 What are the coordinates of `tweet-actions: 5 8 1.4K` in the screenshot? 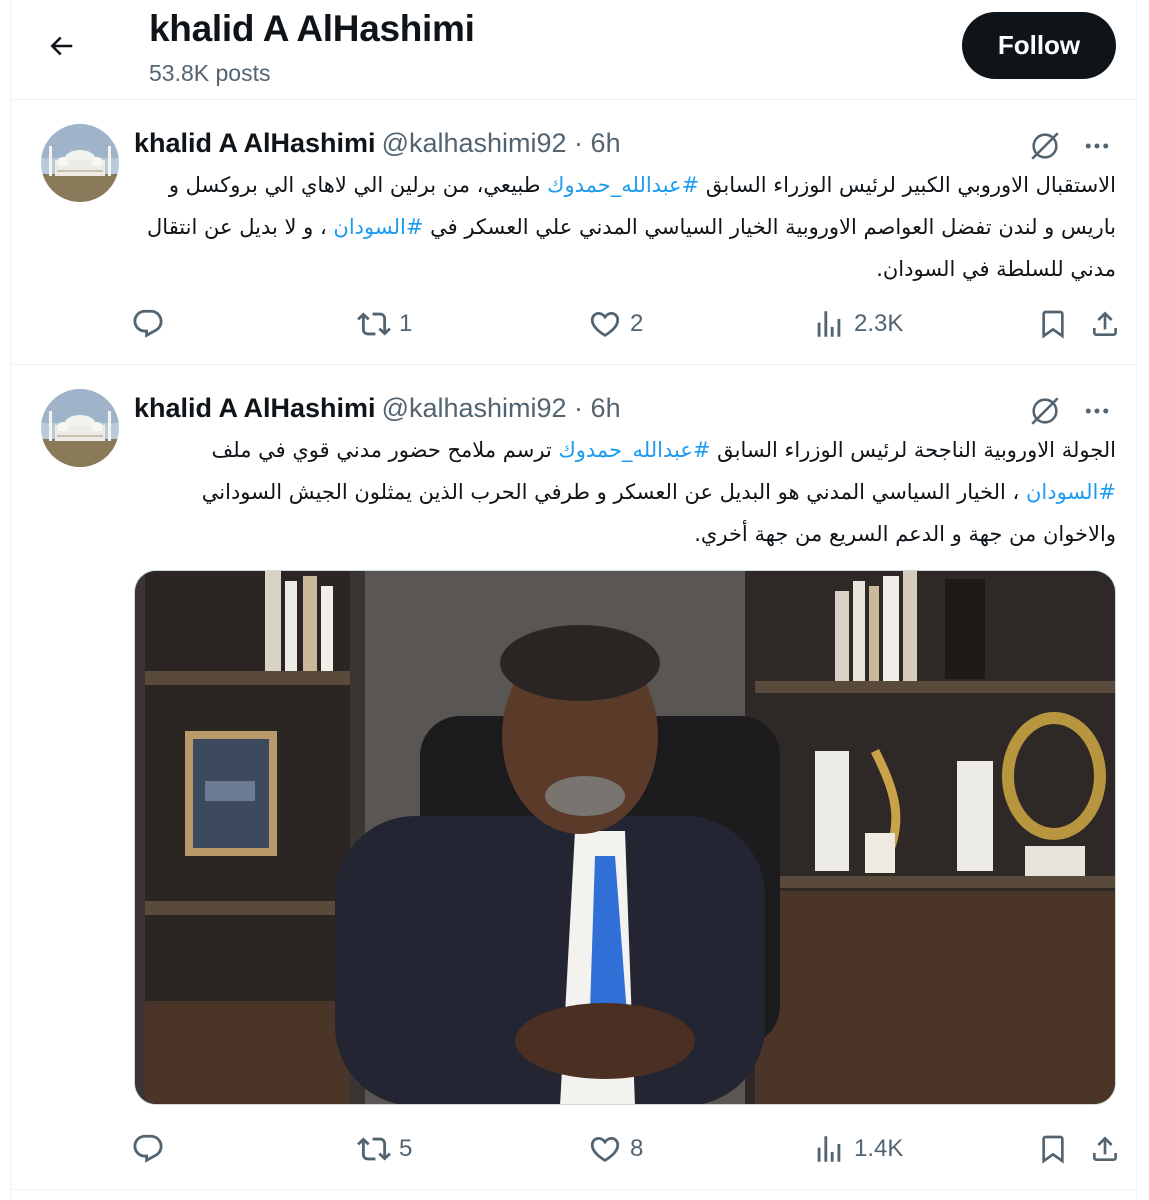 It's located at (626, 1149).